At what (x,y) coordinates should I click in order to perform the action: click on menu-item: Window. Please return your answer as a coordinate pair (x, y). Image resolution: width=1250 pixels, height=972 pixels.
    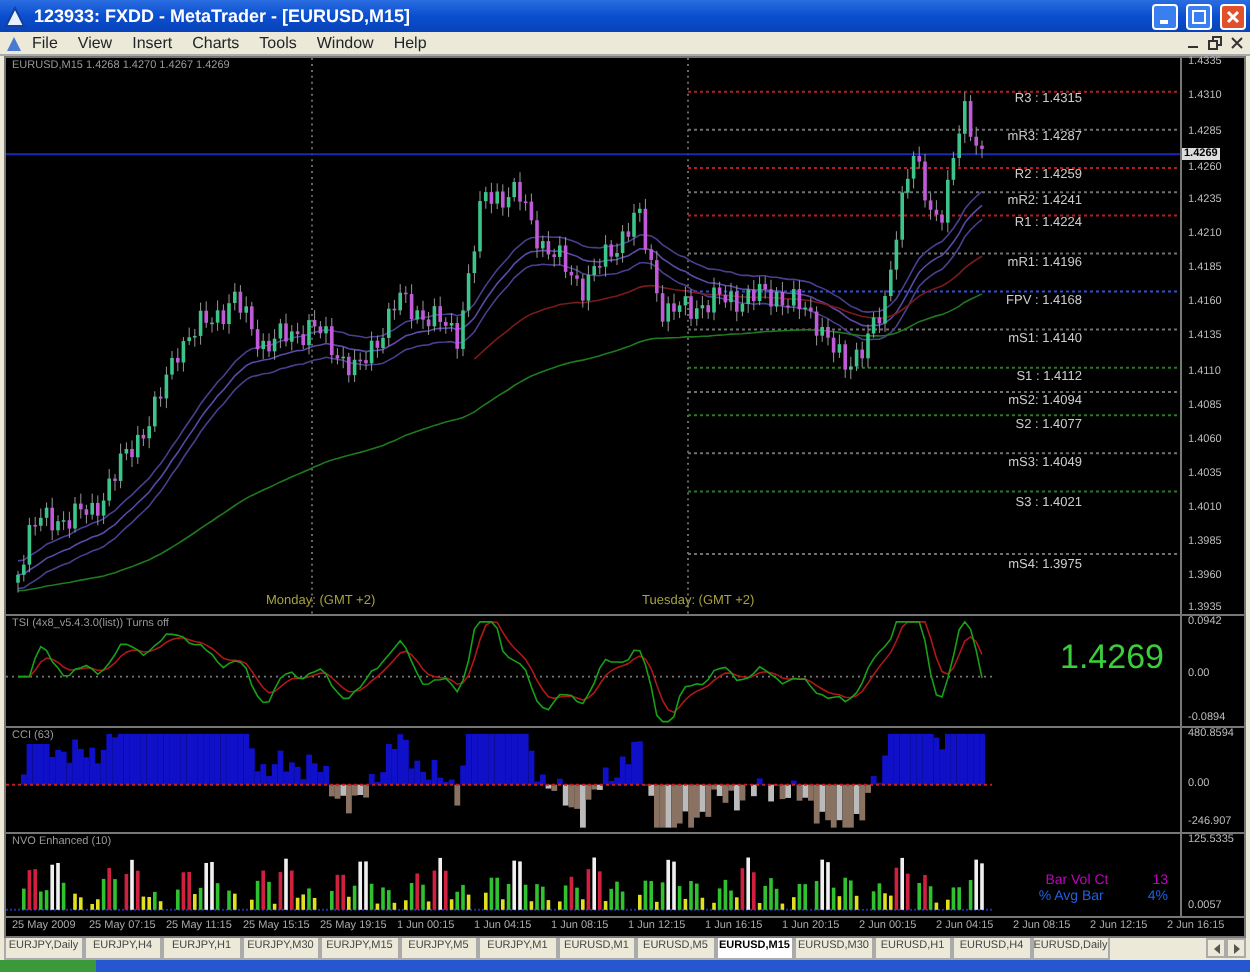
    Looking at the image, I should click on (345, 43).